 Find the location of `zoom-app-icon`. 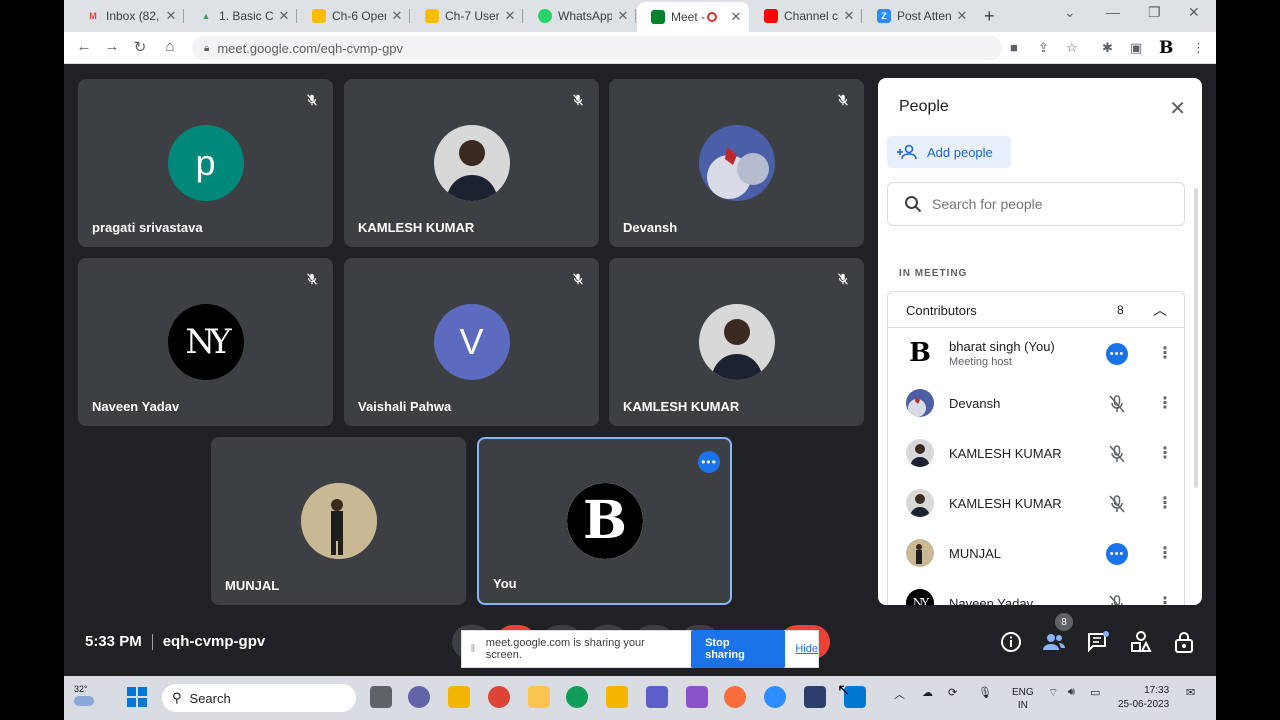

zoom-app-icon is located at coordinates (775, 697).